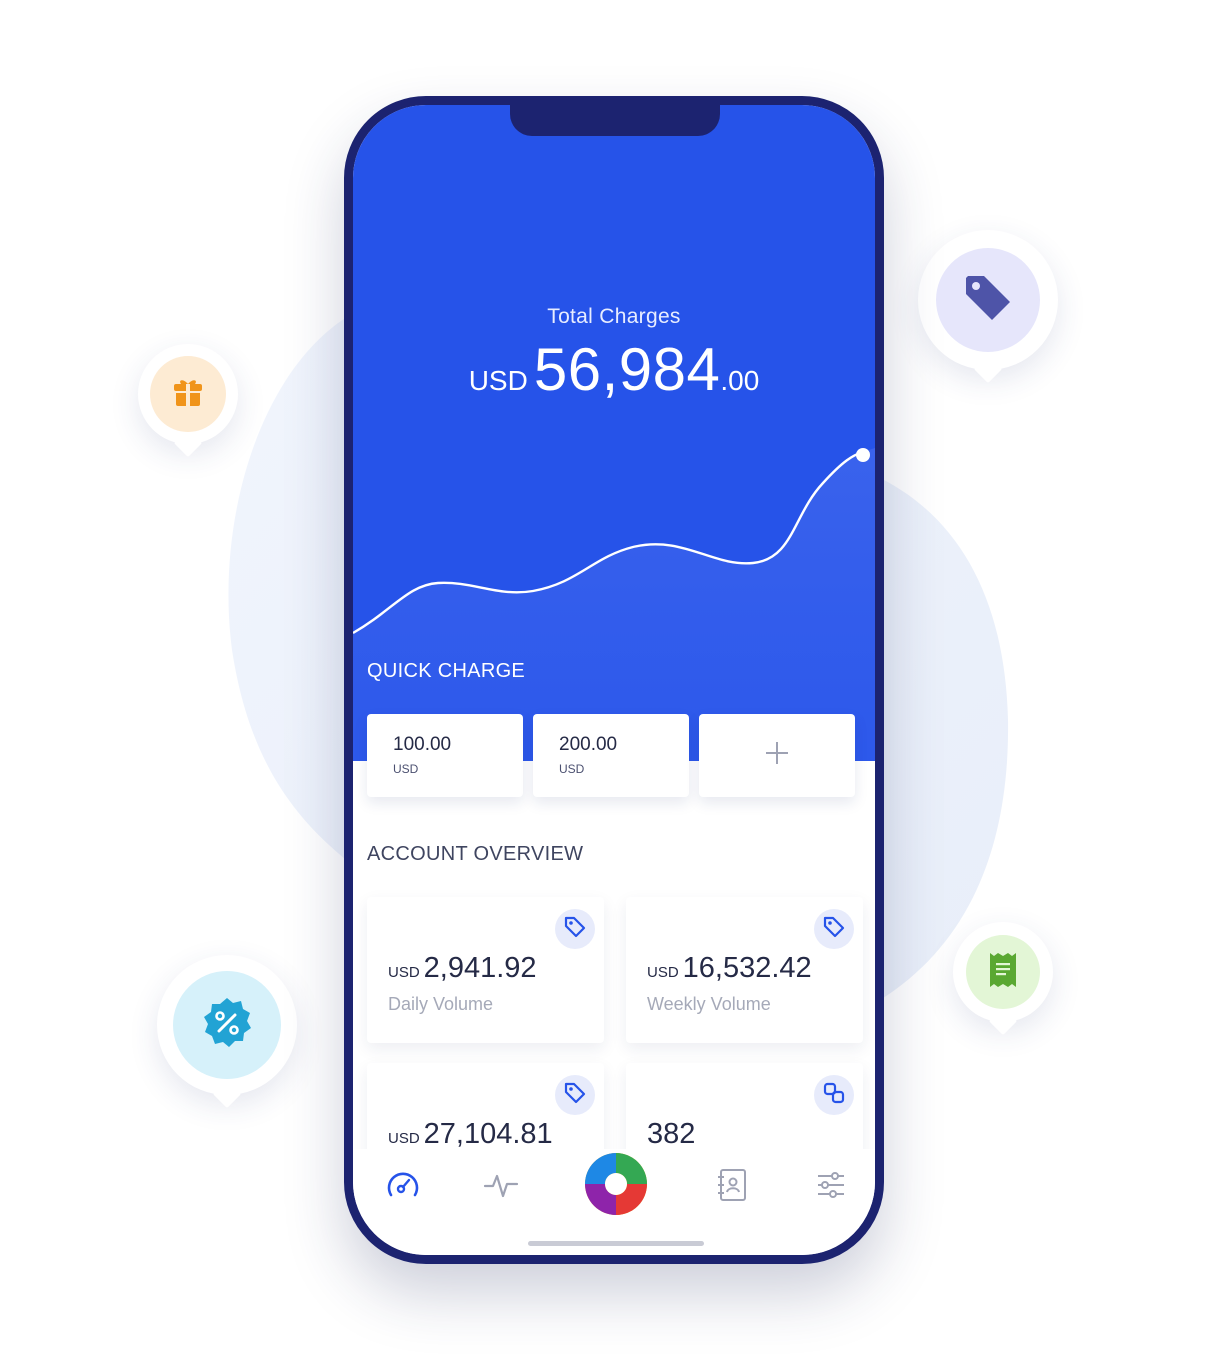 The height and width of the screenshot is (1362, 1228). Describe the element at coordinates (588, 744) in the screenshot. I see `quick-charge-amount: 200.00` at that location.